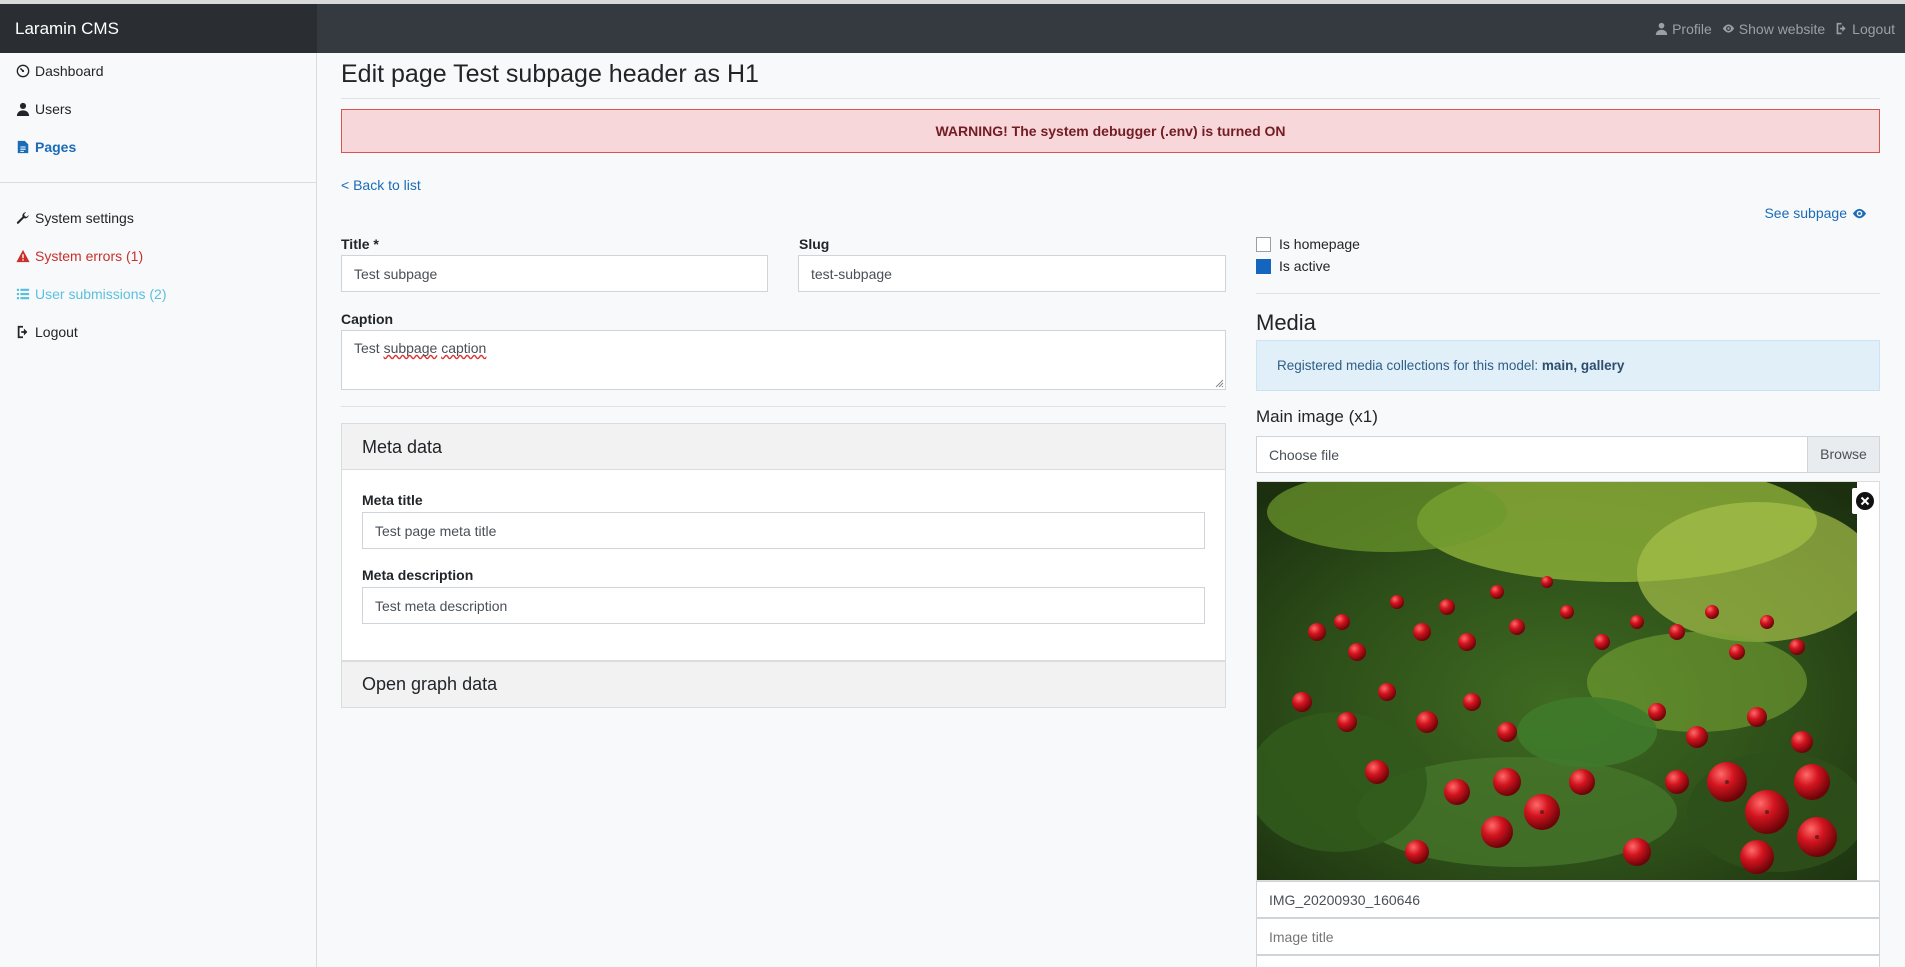 The height and width of the screenshot is (967, 1905). Describe the element at coordinates (1782, 28) in the screenshot. I see `show-website-label: Show website` at that location.